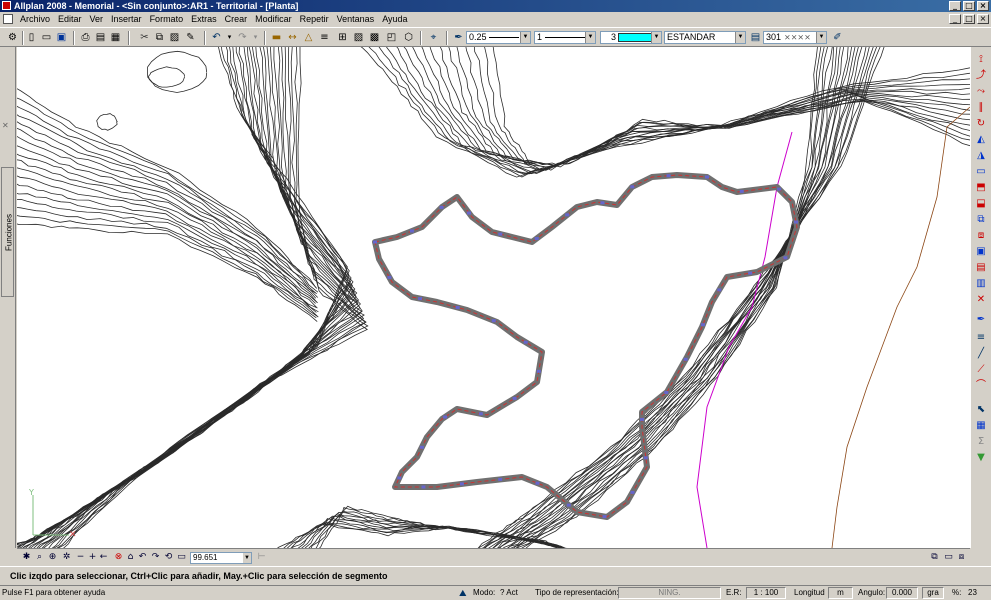 This screenshot has height=600, width=991. What do you see at coordinates (981, 236) in the screenshot?
I see `transfer-icon: ⧈` at bounding box center [981, 236].